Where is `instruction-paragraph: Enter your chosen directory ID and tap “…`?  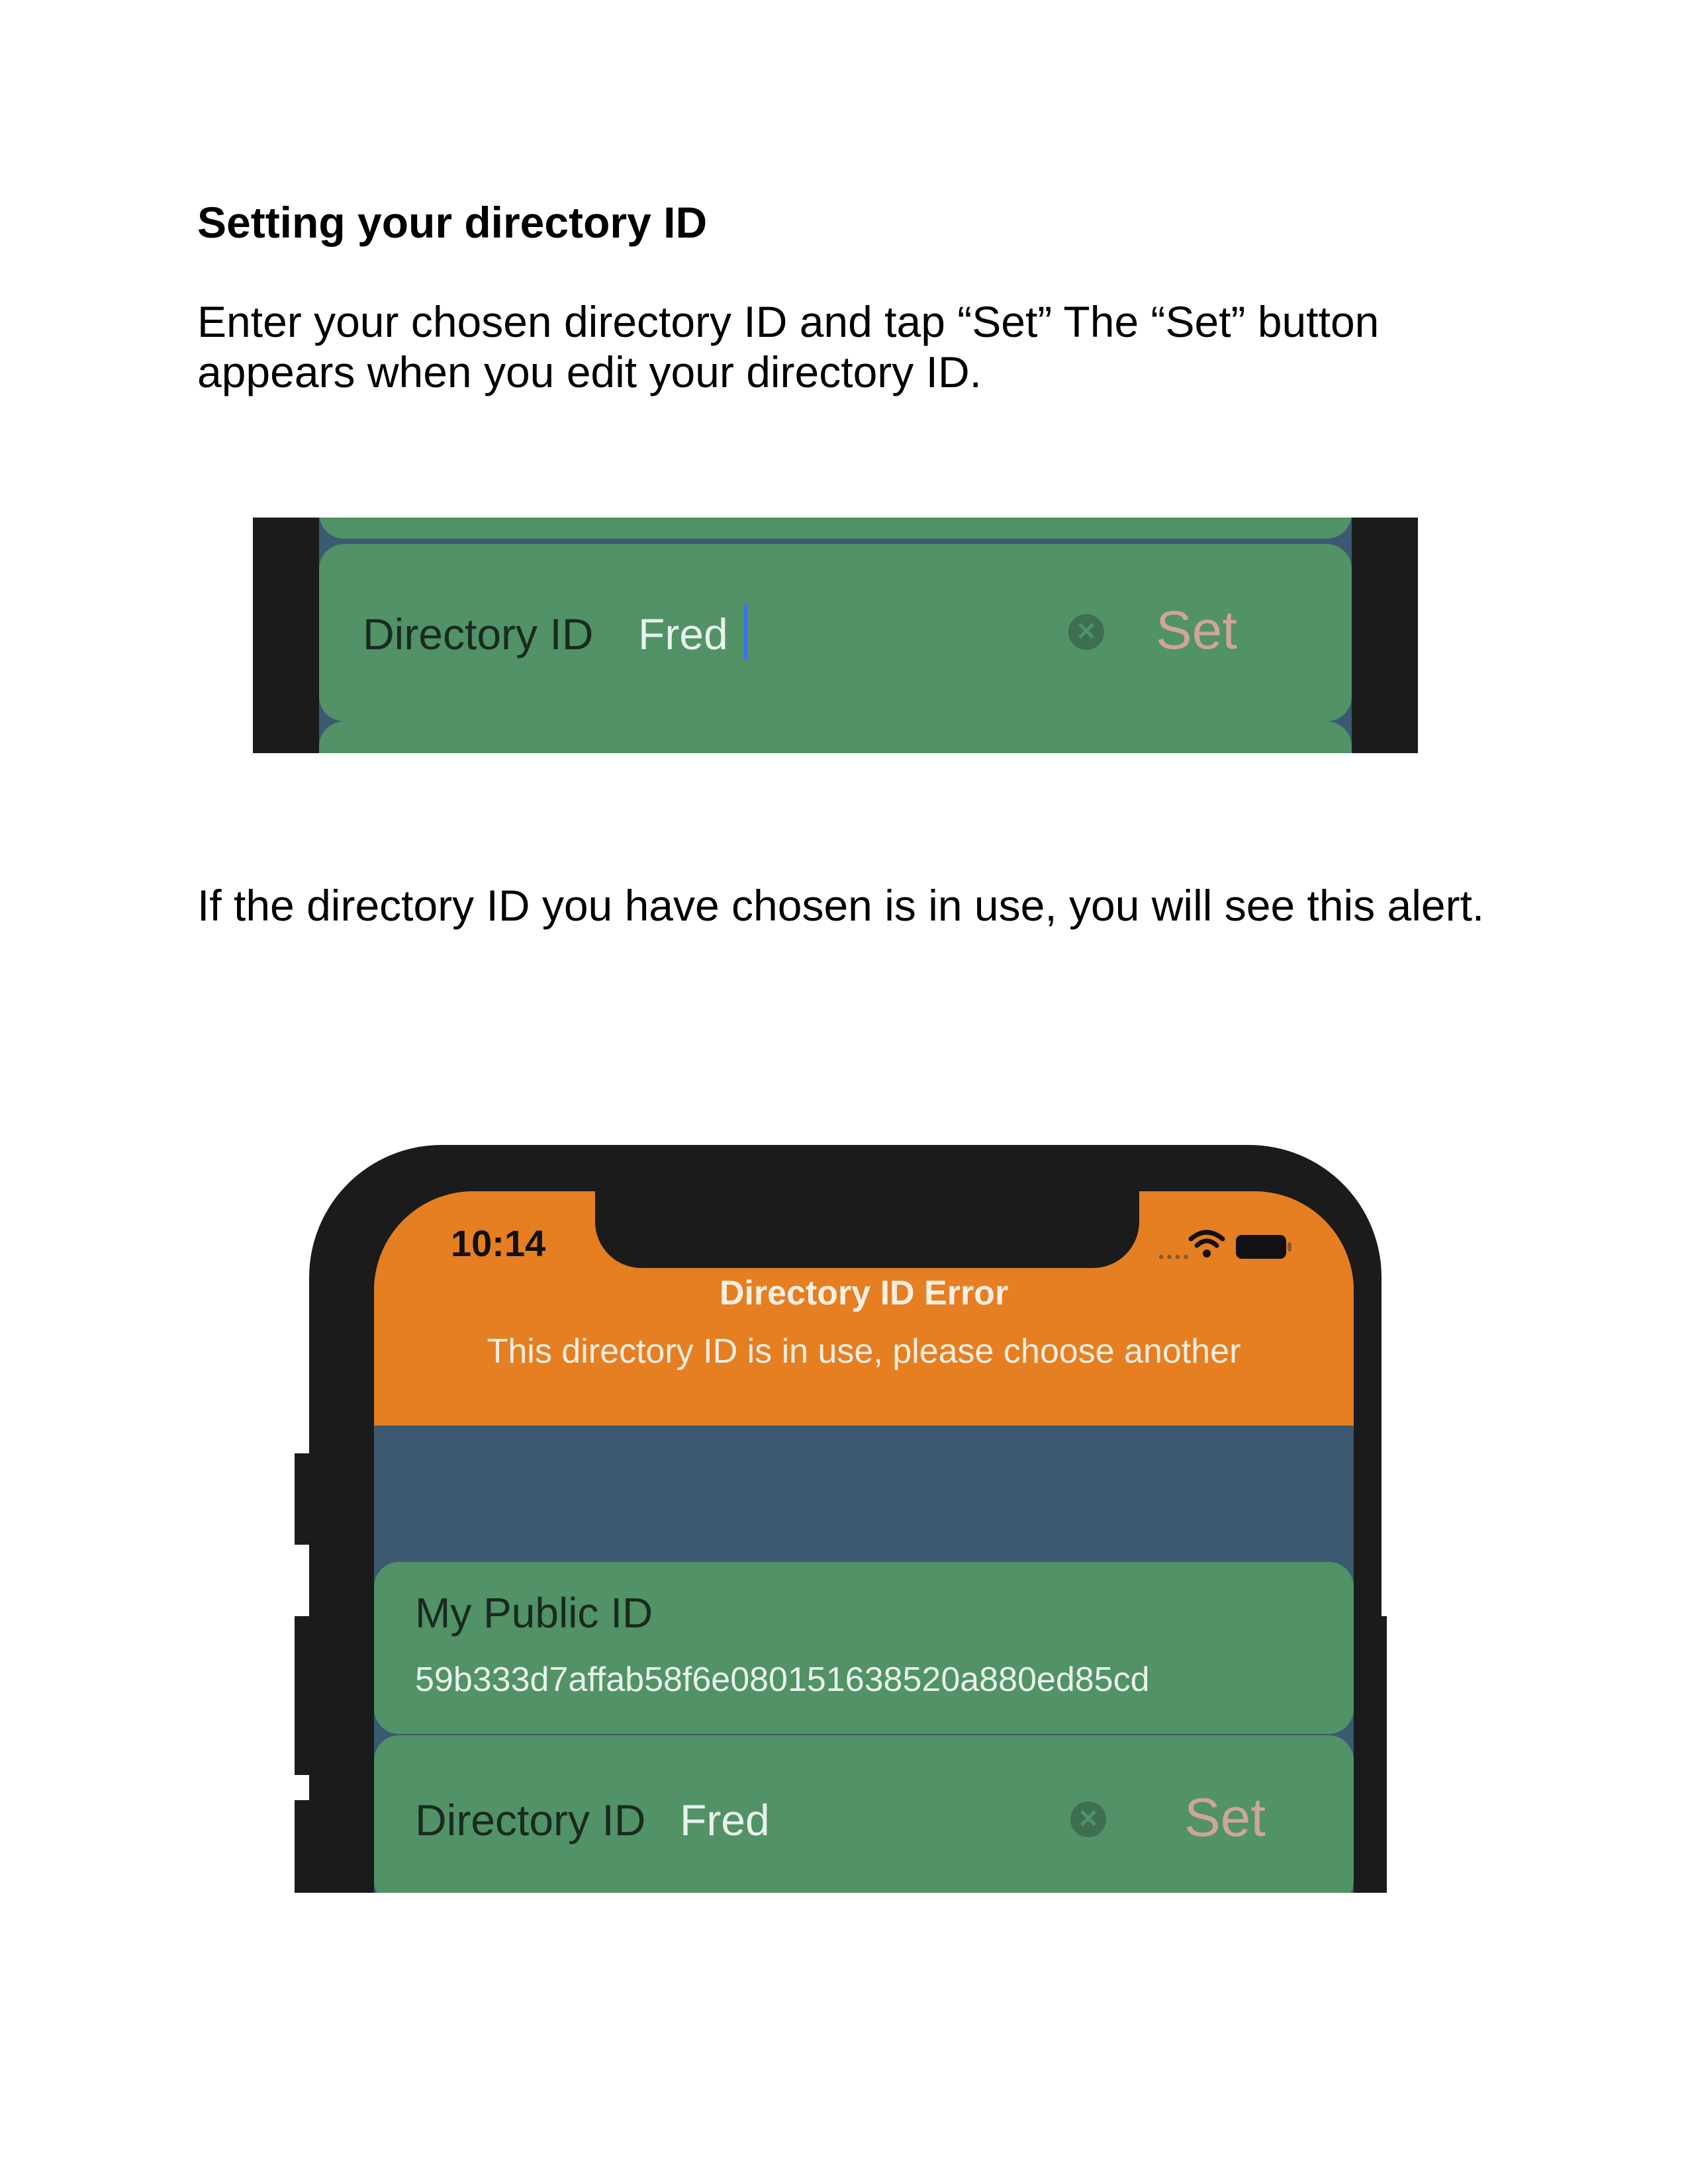 instruction-paragraph: Enter your chosen directory ID and tap “… is located at coordinates (788, 346).